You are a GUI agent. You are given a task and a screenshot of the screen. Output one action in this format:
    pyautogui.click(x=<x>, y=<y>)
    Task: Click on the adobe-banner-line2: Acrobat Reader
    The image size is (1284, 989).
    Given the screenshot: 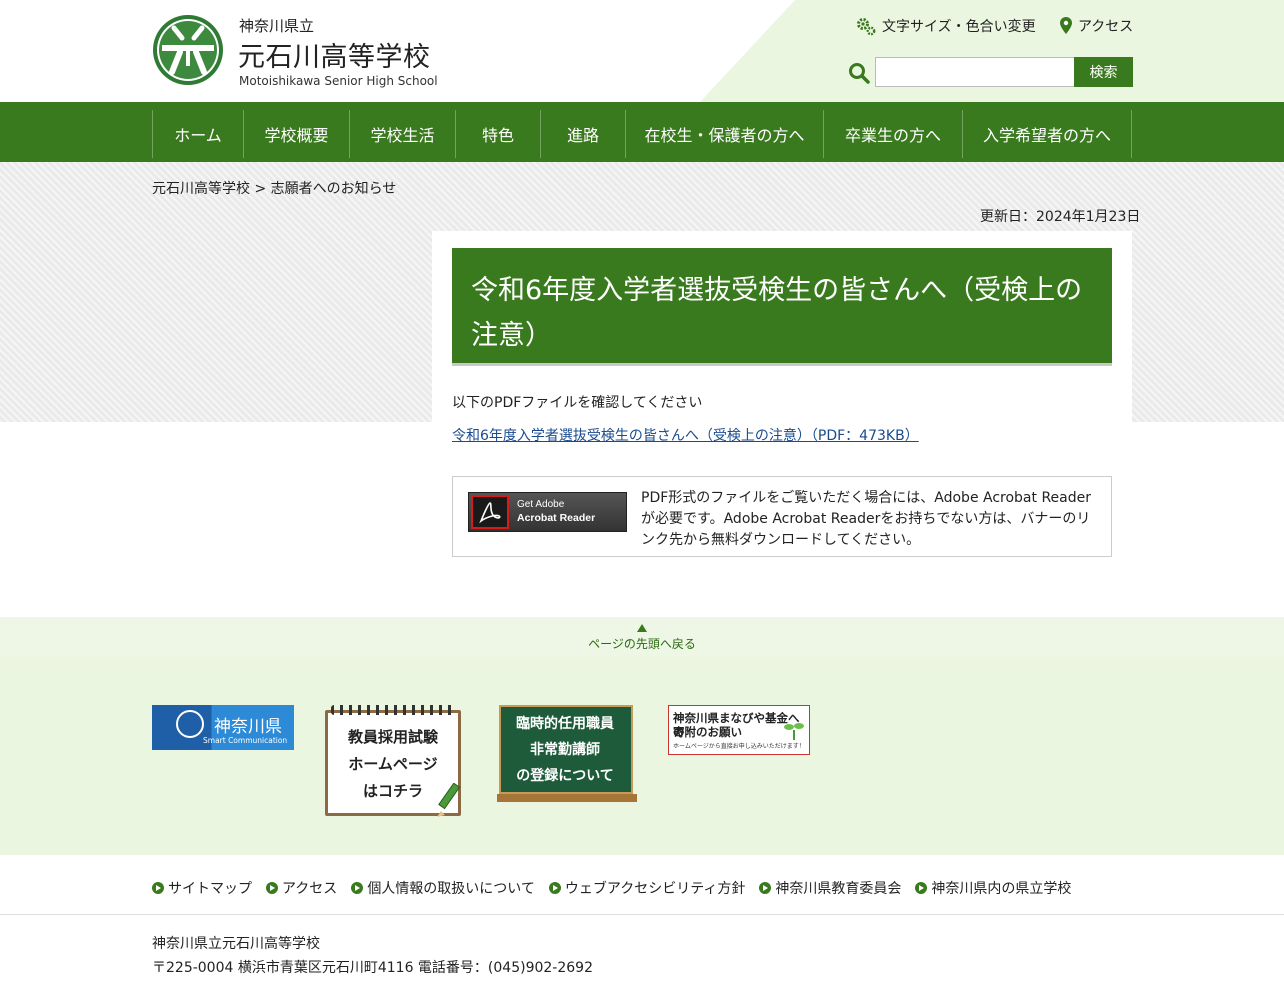 What is the action you would take?
    pyautogui.click(x=556, y=518)
    